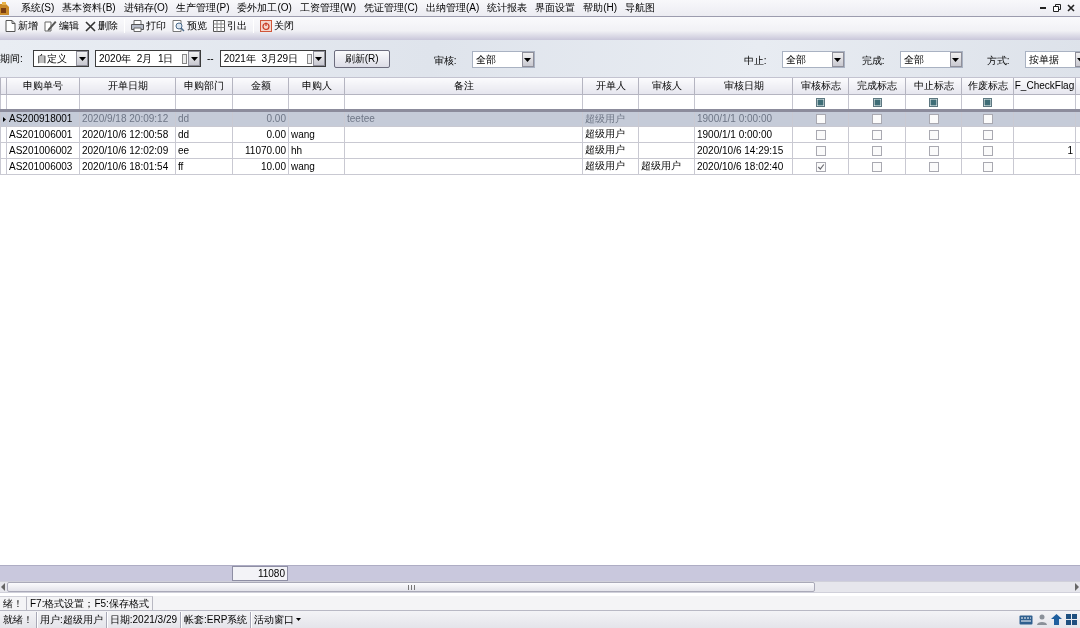 The image size is (1080, 628). I want to click on menu-item: 帮助(H), so click(600, 8).